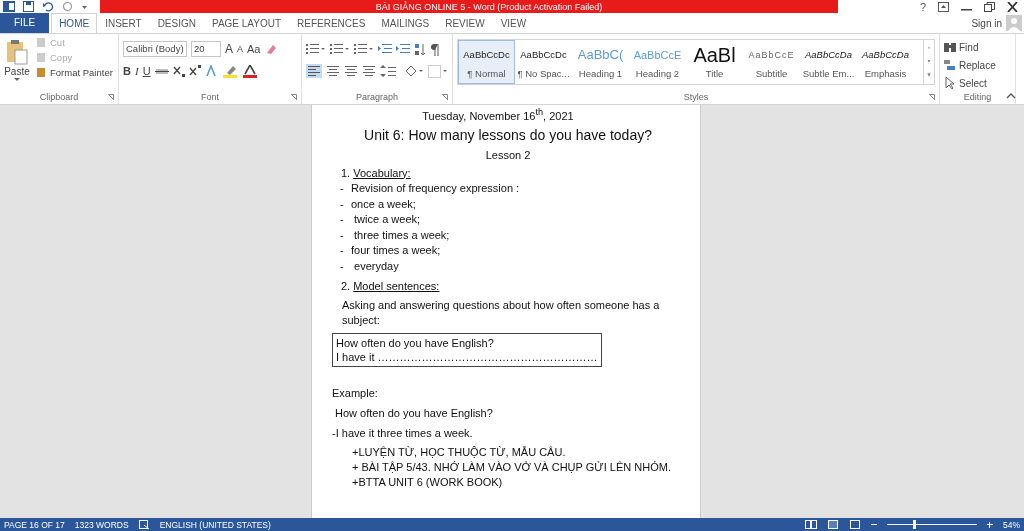  What do you see at coordinates (215, 524) in the screenshot?
I see `language-indicator: ENGLISH (UNITED STATES)` at bounding box center [215, 524].